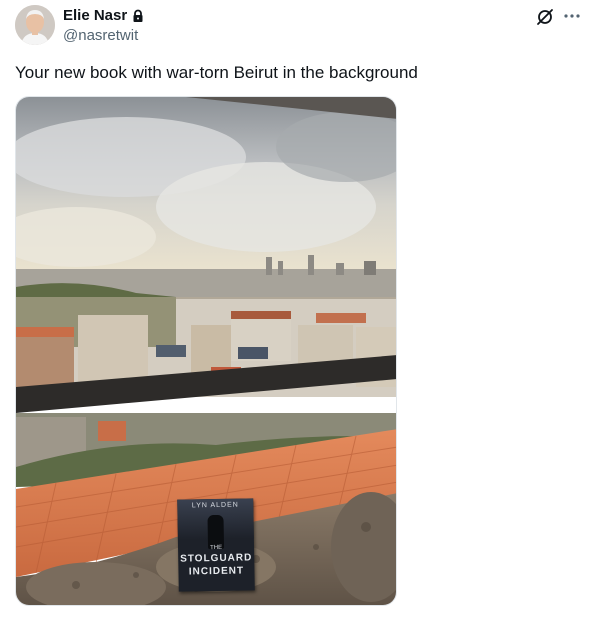  Describe the element at coordinates (216, 571) in the screenshot. I see `book-title-line-3: INCIDENT` at that location.